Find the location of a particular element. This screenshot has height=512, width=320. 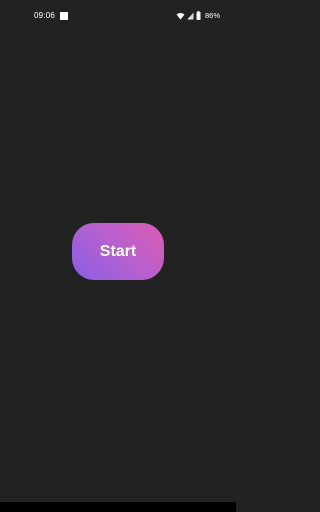

signal-icon is located at coordinates (190, 16).